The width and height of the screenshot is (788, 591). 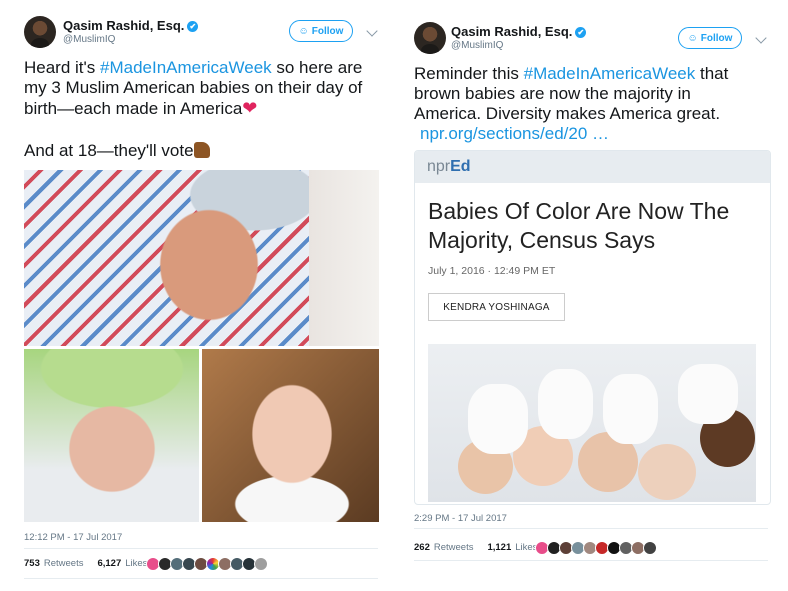 I want to click on likes-count: 1,121, so click(x=499, y=547).